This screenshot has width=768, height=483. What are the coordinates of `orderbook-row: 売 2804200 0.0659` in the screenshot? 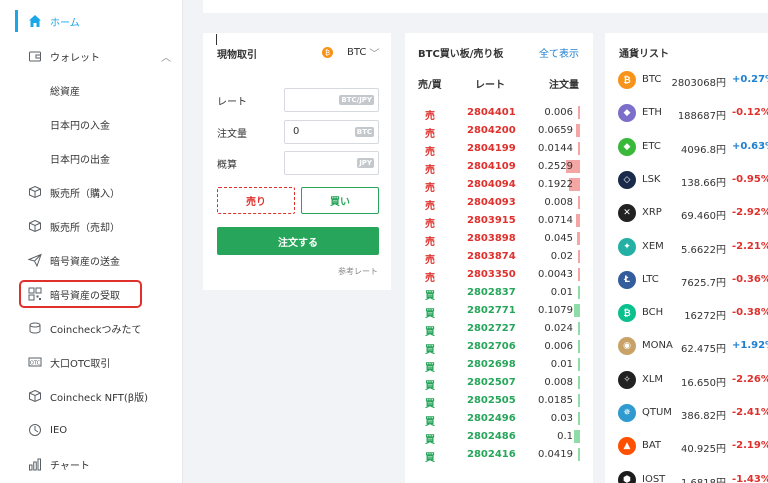 It's located at (499, 131).